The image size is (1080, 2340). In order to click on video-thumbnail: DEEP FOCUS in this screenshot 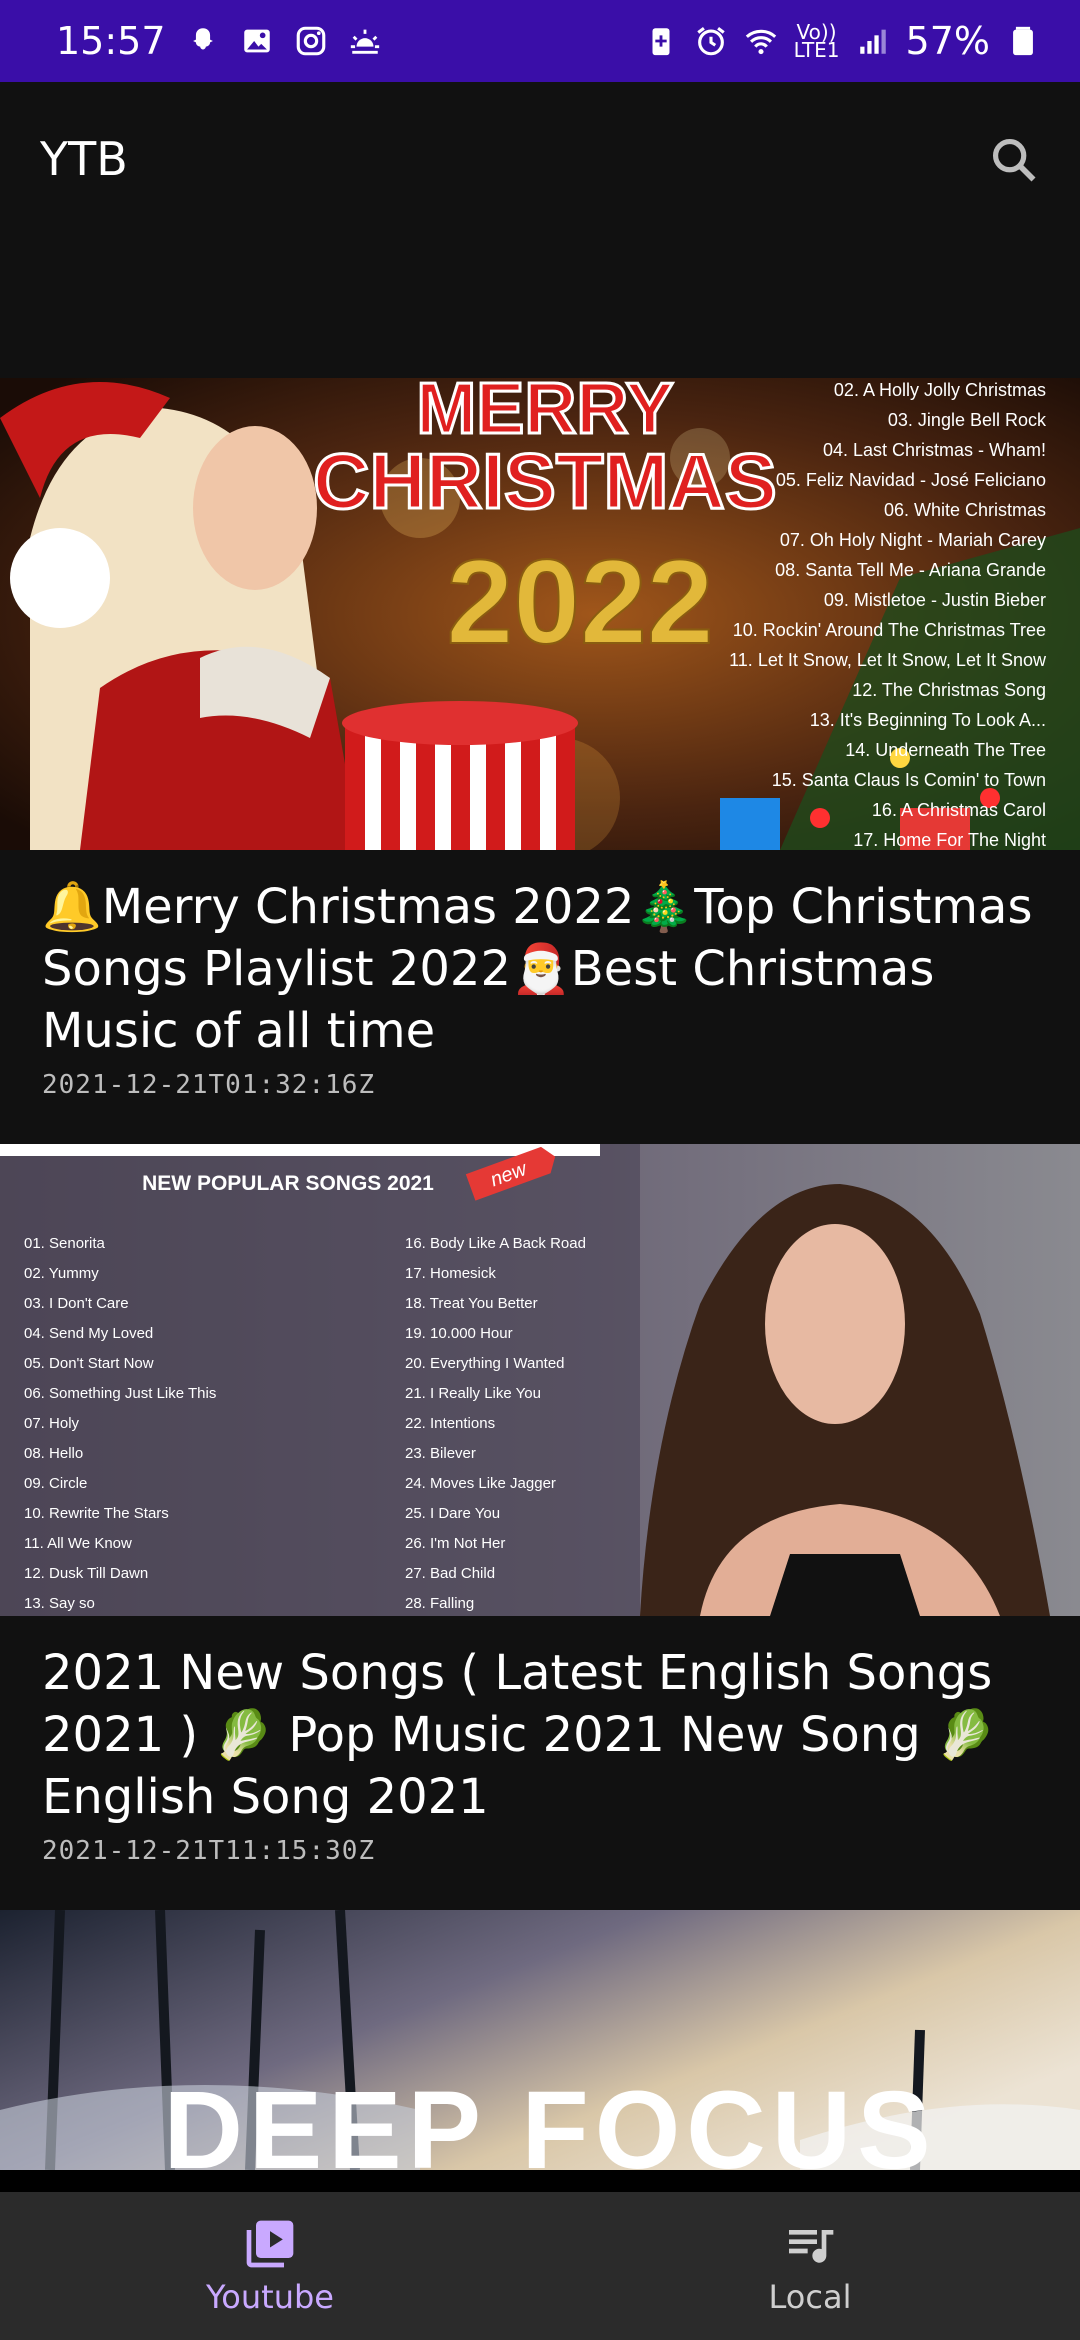, I will do `click(540, 2040)`.